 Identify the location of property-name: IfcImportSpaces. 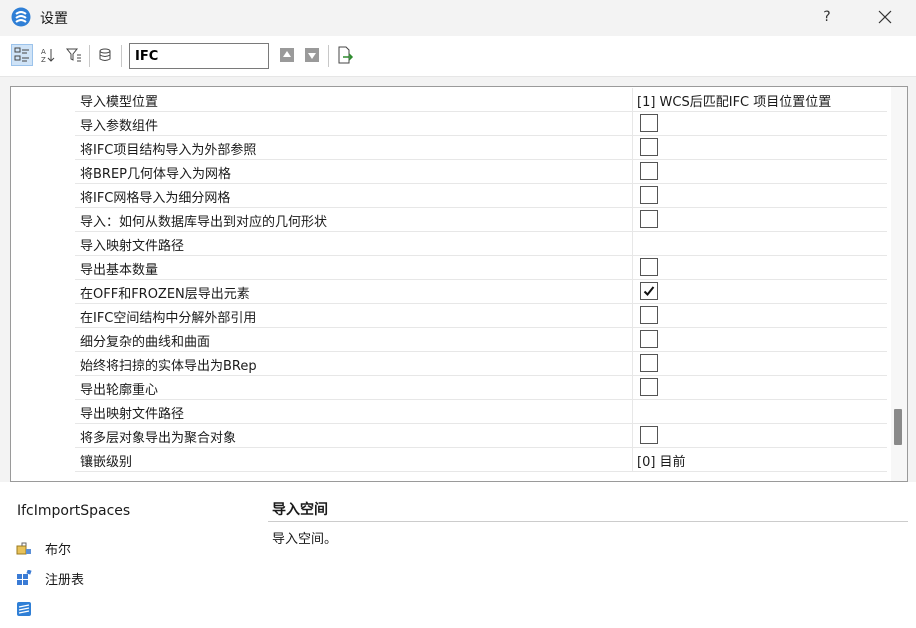
(74, 511).